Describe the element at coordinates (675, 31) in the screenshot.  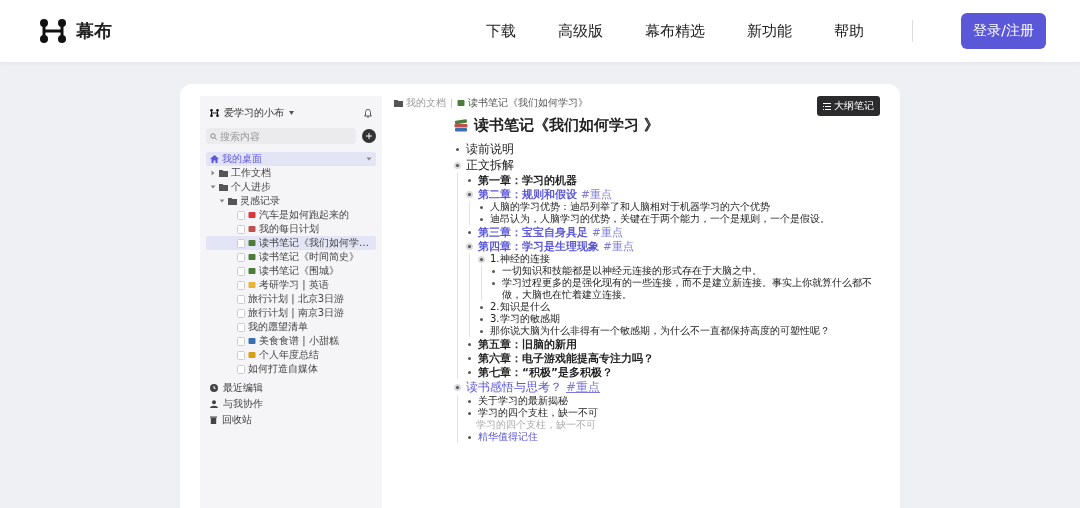
I see `nav-link: 幕布精选` at that location.